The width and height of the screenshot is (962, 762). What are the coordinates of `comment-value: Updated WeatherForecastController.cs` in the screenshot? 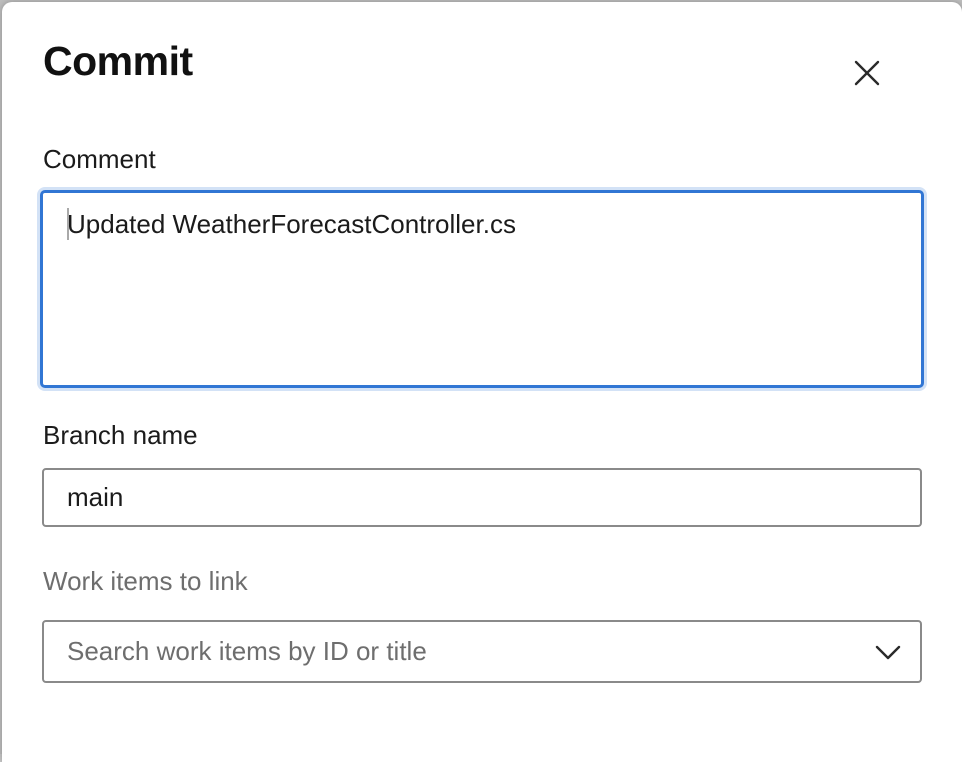 It's located at (291, 224).